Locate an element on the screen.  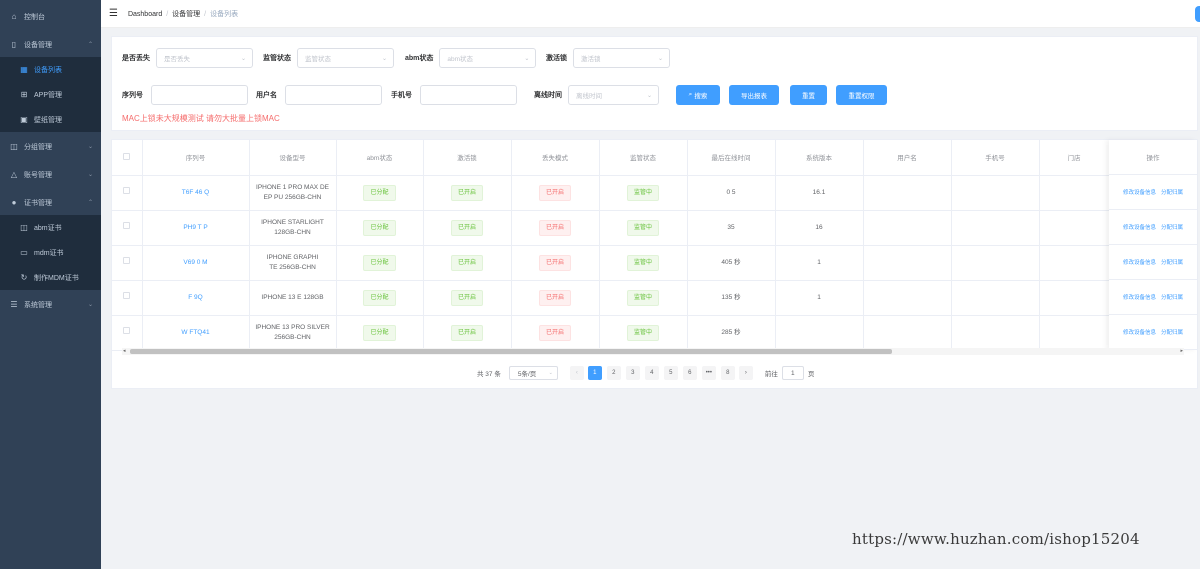
hamburger-icon: ☰ is located at coordinates (113, 13).